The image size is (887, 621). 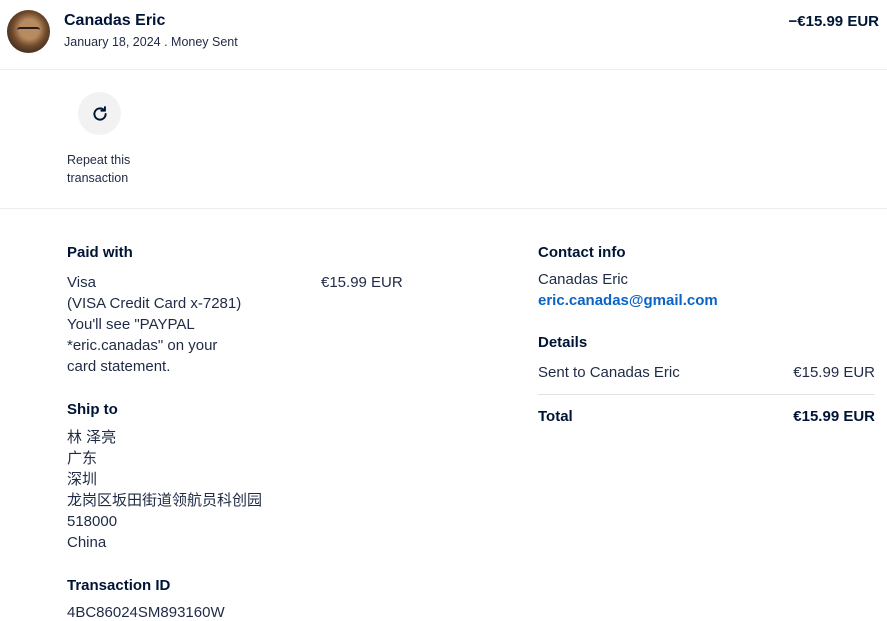 I want to click on paid-with-heading: Paid with, so click(x=100, y=252).